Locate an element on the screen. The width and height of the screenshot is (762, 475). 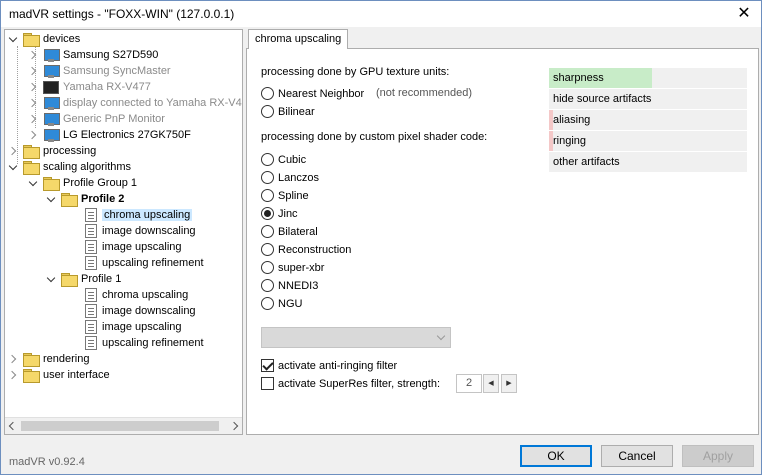
decrement-icon: ◀ is located at coordinates (491, 383).